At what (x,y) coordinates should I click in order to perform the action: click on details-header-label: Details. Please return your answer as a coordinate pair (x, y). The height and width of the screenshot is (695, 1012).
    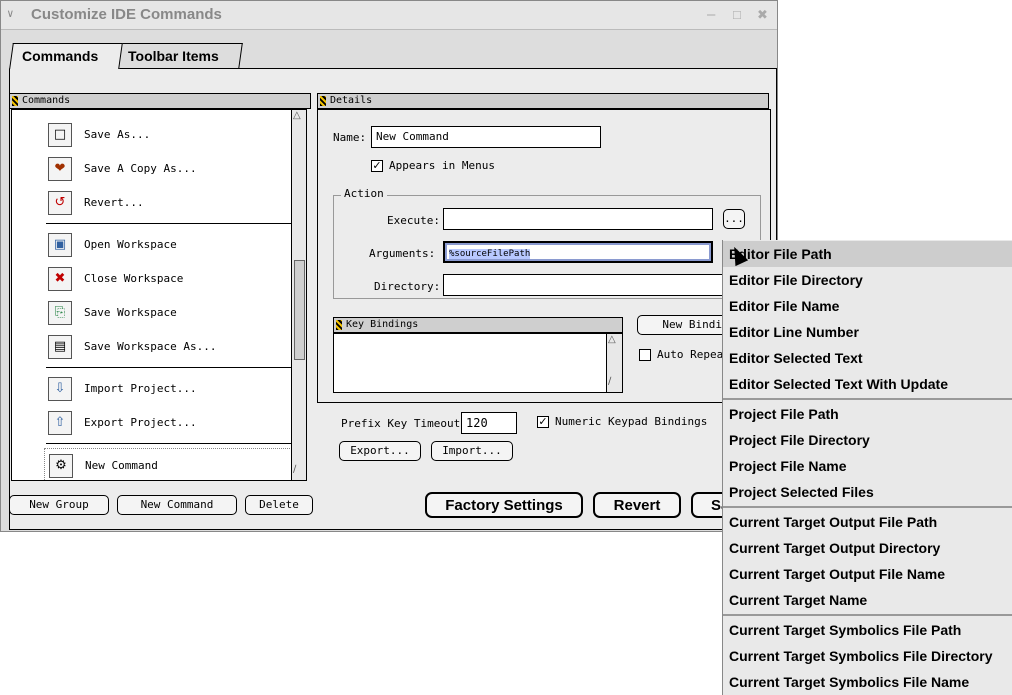
    Looking at the image, I should click on (351, 100).